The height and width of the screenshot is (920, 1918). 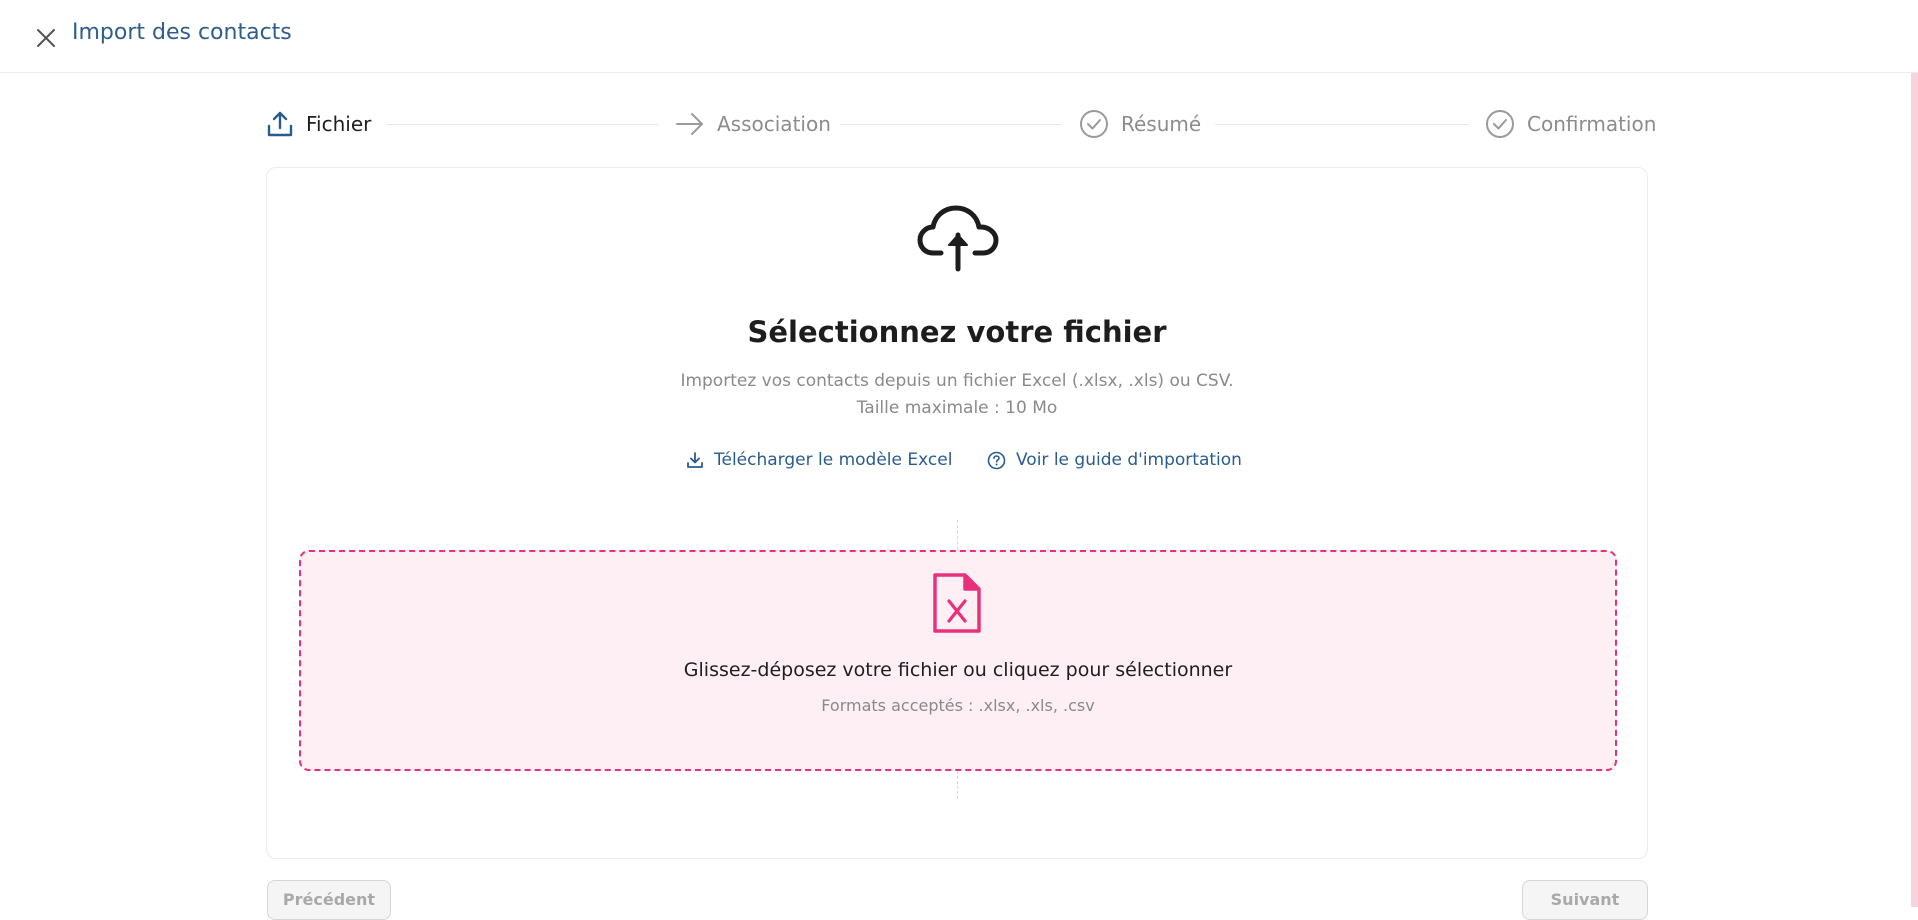 What do you see at coordinates (774, 124) in the screenshot?
I see `step-label: Association` at bounding box center [774, 124].